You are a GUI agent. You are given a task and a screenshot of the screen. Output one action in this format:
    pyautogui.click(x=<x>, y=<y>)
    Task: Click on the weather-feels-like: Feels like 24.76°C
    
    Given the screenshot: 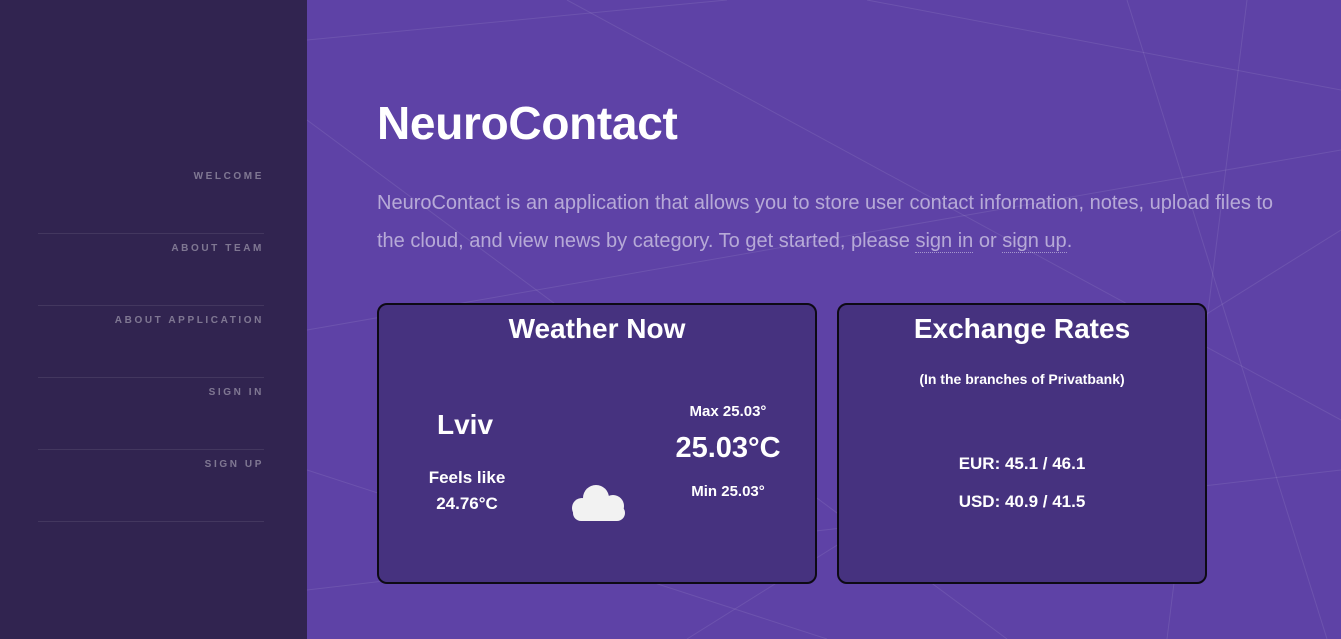 What is the action you would take?
    pyautogui.click(x=467, y=491)
    